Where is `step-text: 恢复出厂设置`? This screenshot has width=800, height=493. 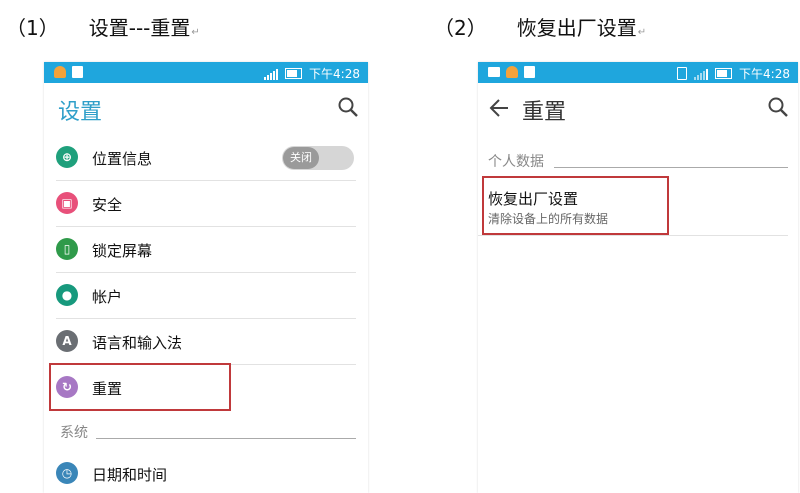 step-text: 恢复出厂设置 is located at coordinates (576, 28).